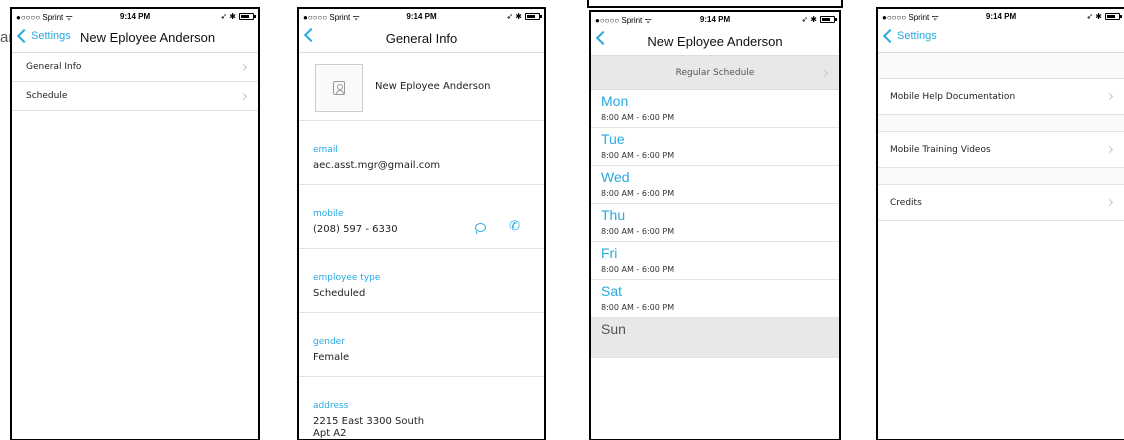  I want to click on nav-bar: General Info, so click(421, 39).